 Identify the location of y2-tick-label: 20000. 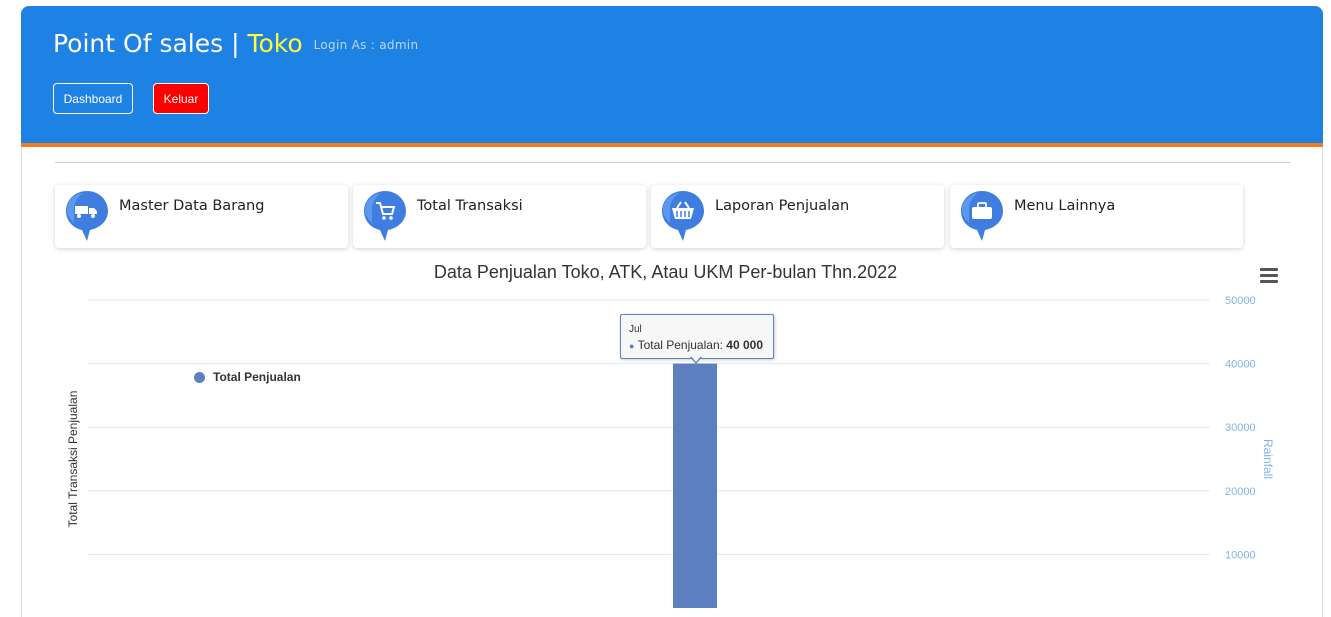
(1240, 492).